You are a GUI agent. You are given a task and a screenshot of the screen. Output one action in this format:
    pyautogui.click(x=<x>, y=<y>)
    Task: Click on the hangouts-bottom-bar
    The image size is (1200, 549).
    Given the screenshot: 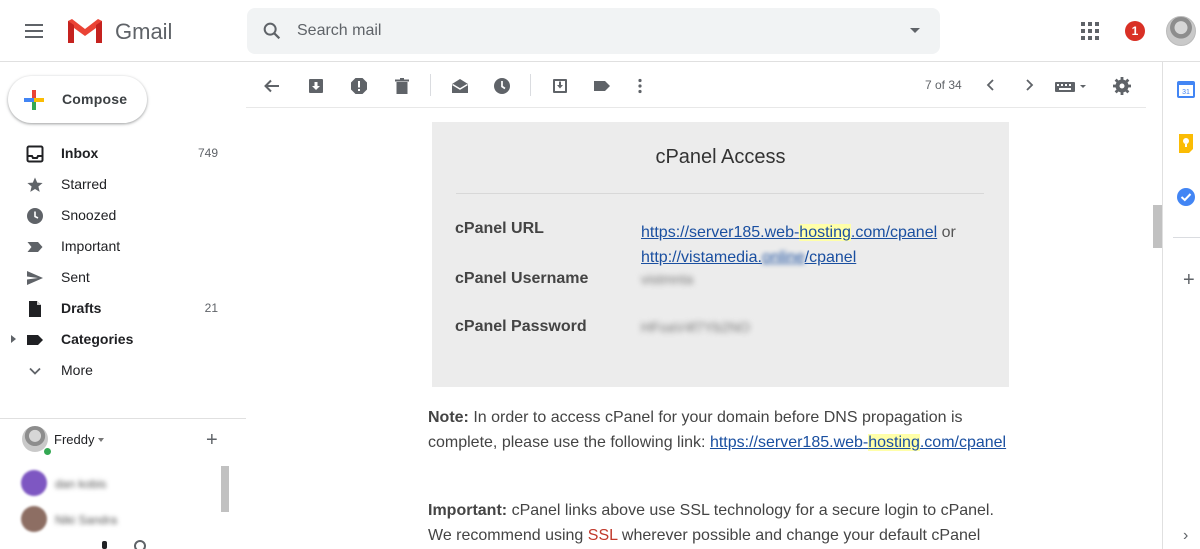 What is the action you would take?
    pyautogui.click(x=125, y=543)
    